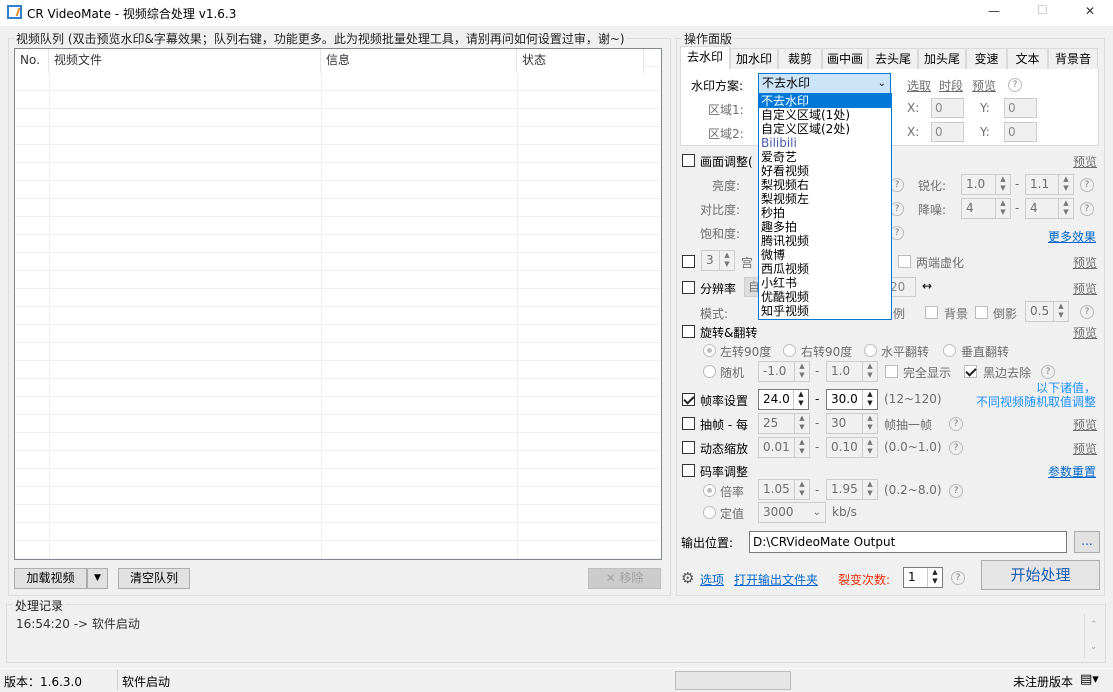 This screenshot has width=1113, height=692. I want to click on framerate-max-spinner: 30.0 ▲ ▼, so click(852, 399).